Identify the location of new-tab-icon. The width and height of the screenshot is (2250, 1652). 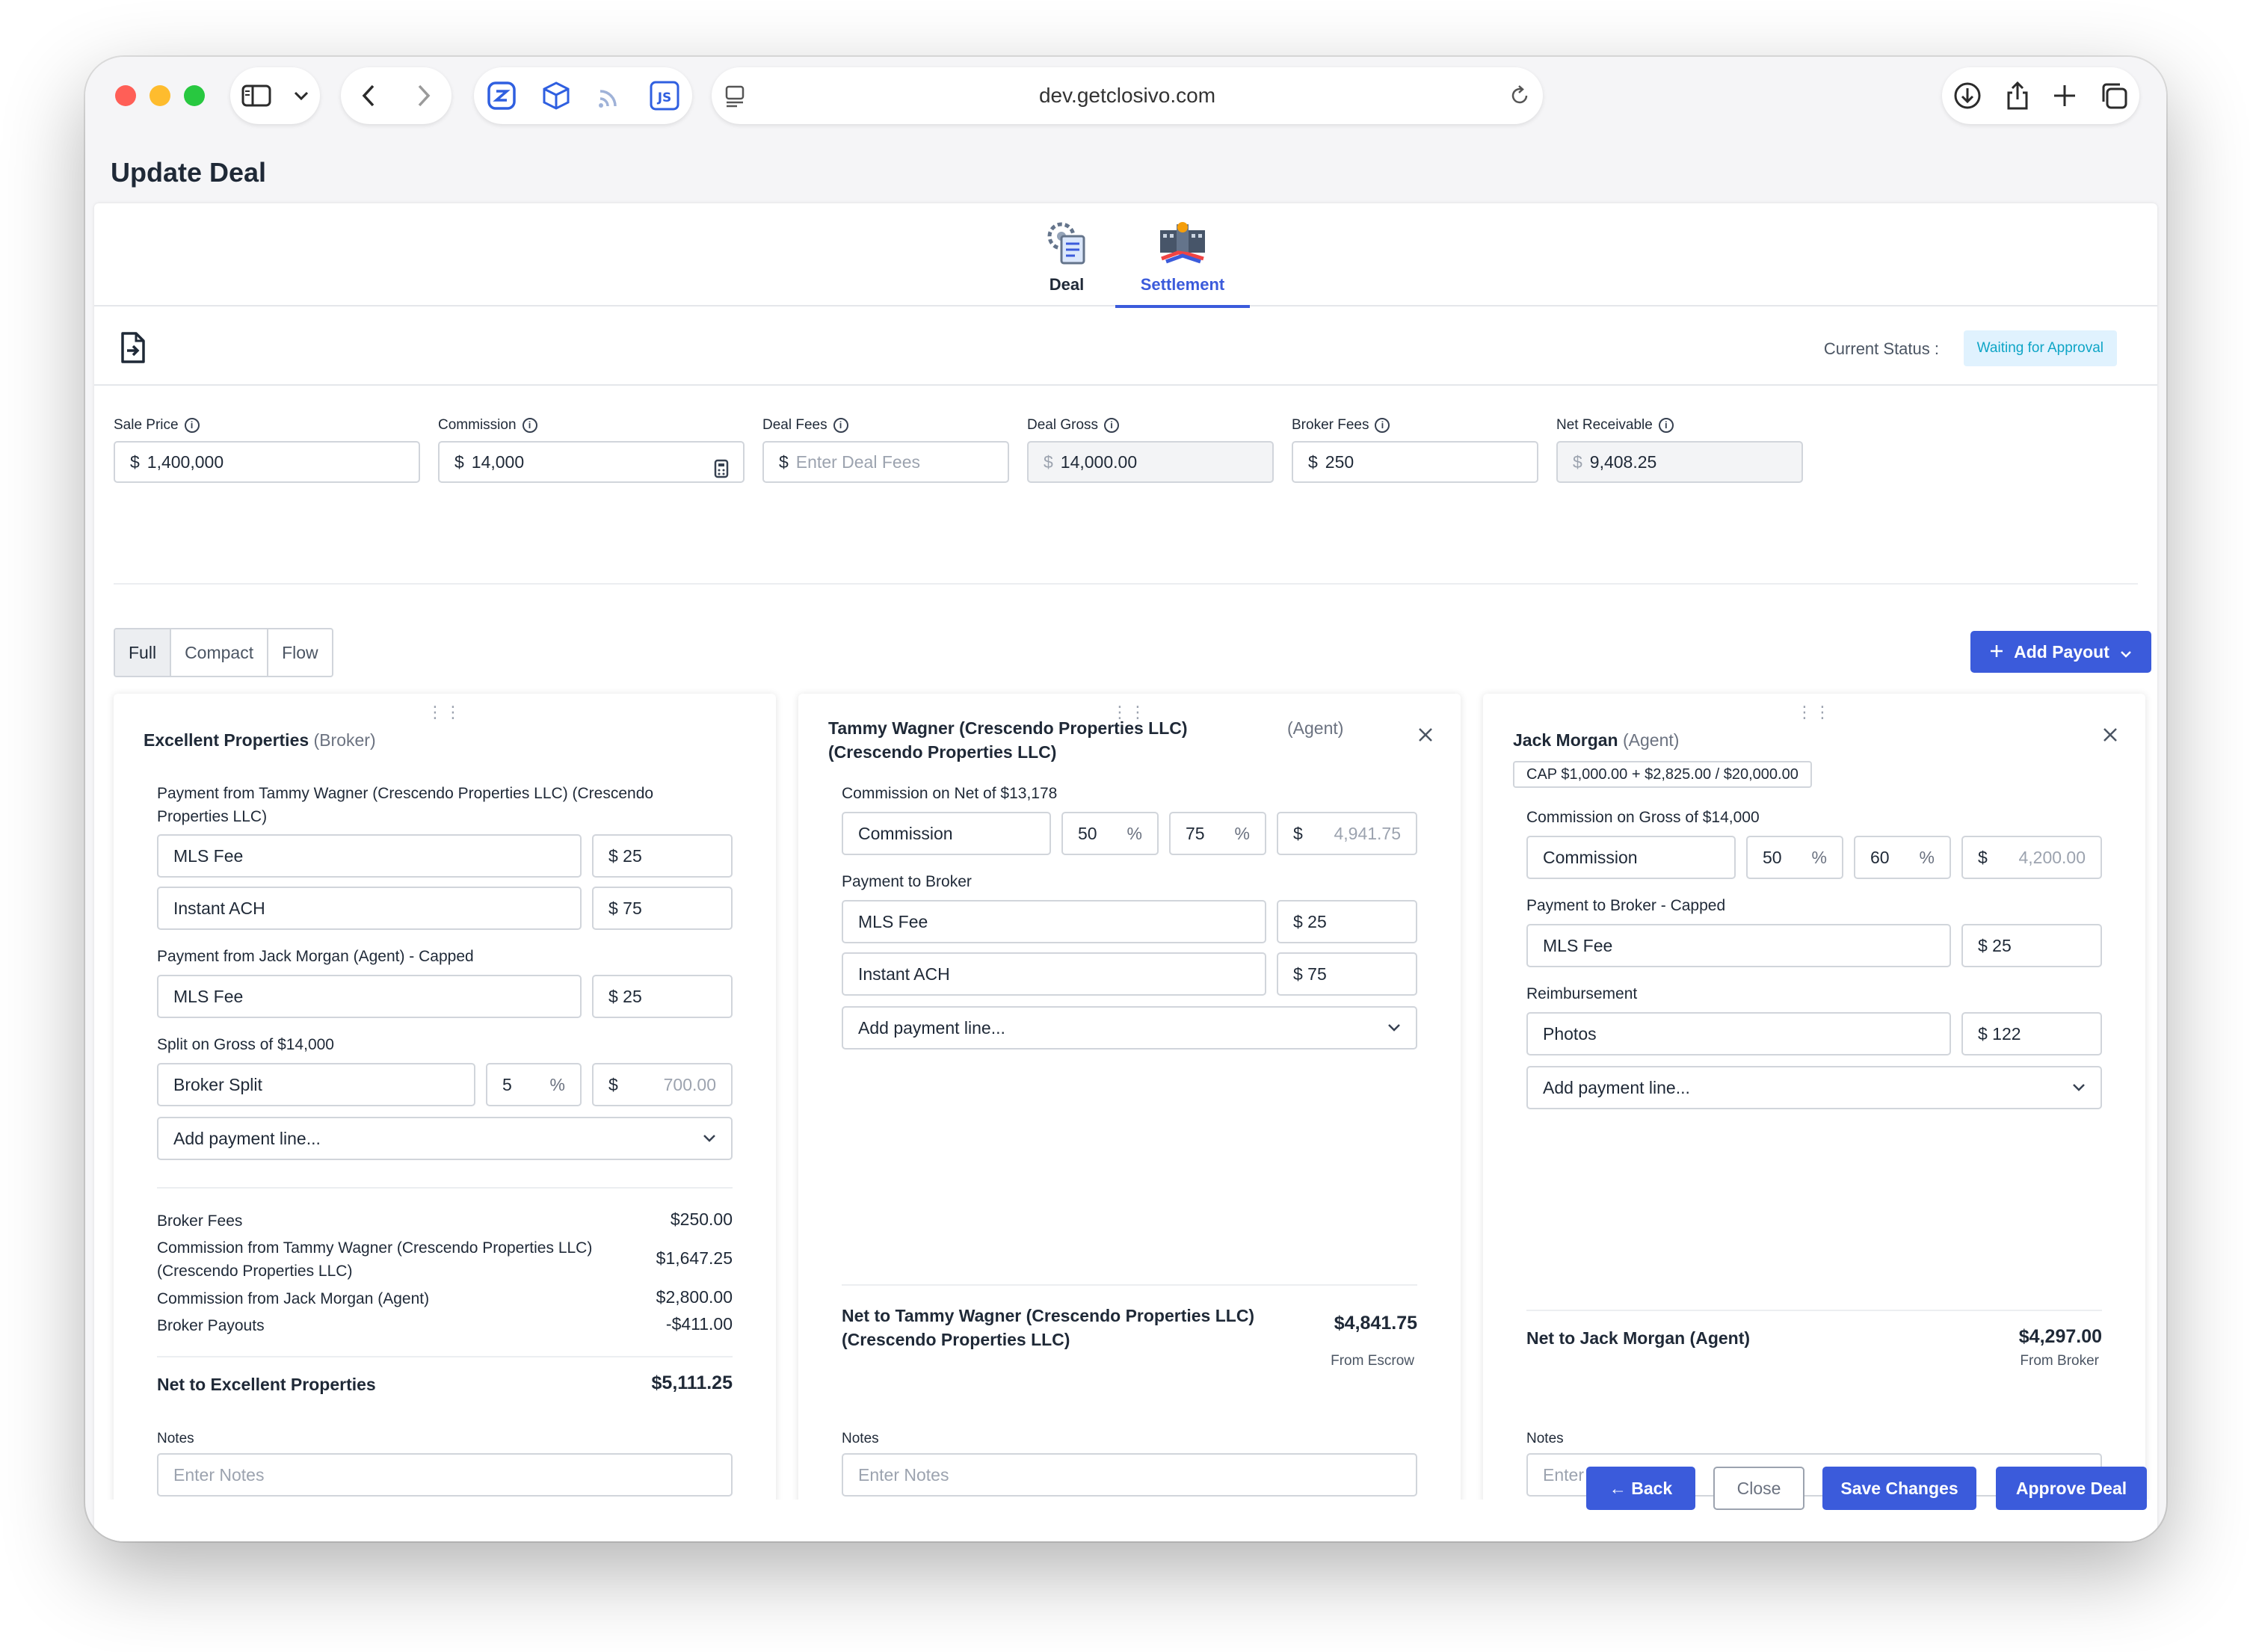
(2064, 95).